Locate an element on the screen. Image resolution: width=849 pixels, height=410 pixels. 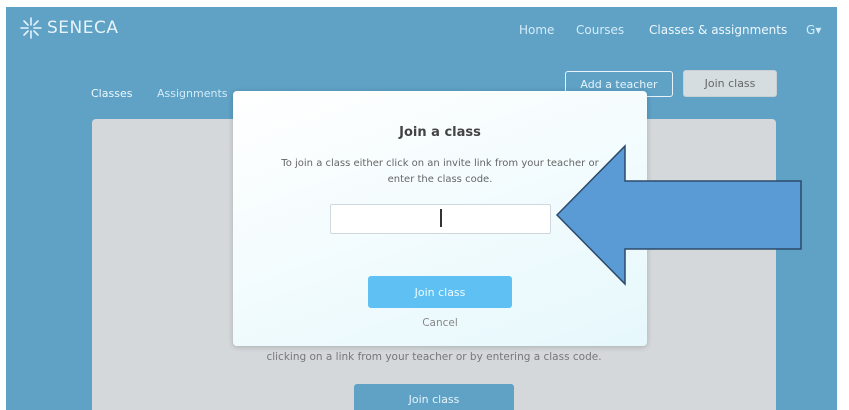
arrow-shape is located at coordinates (678, 215).